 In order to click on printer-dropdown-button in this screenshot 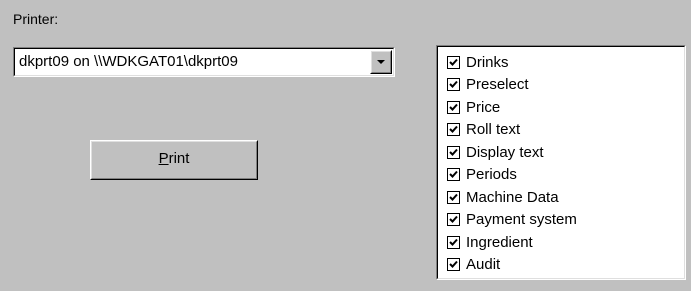, I will do `click(381, 62)`.